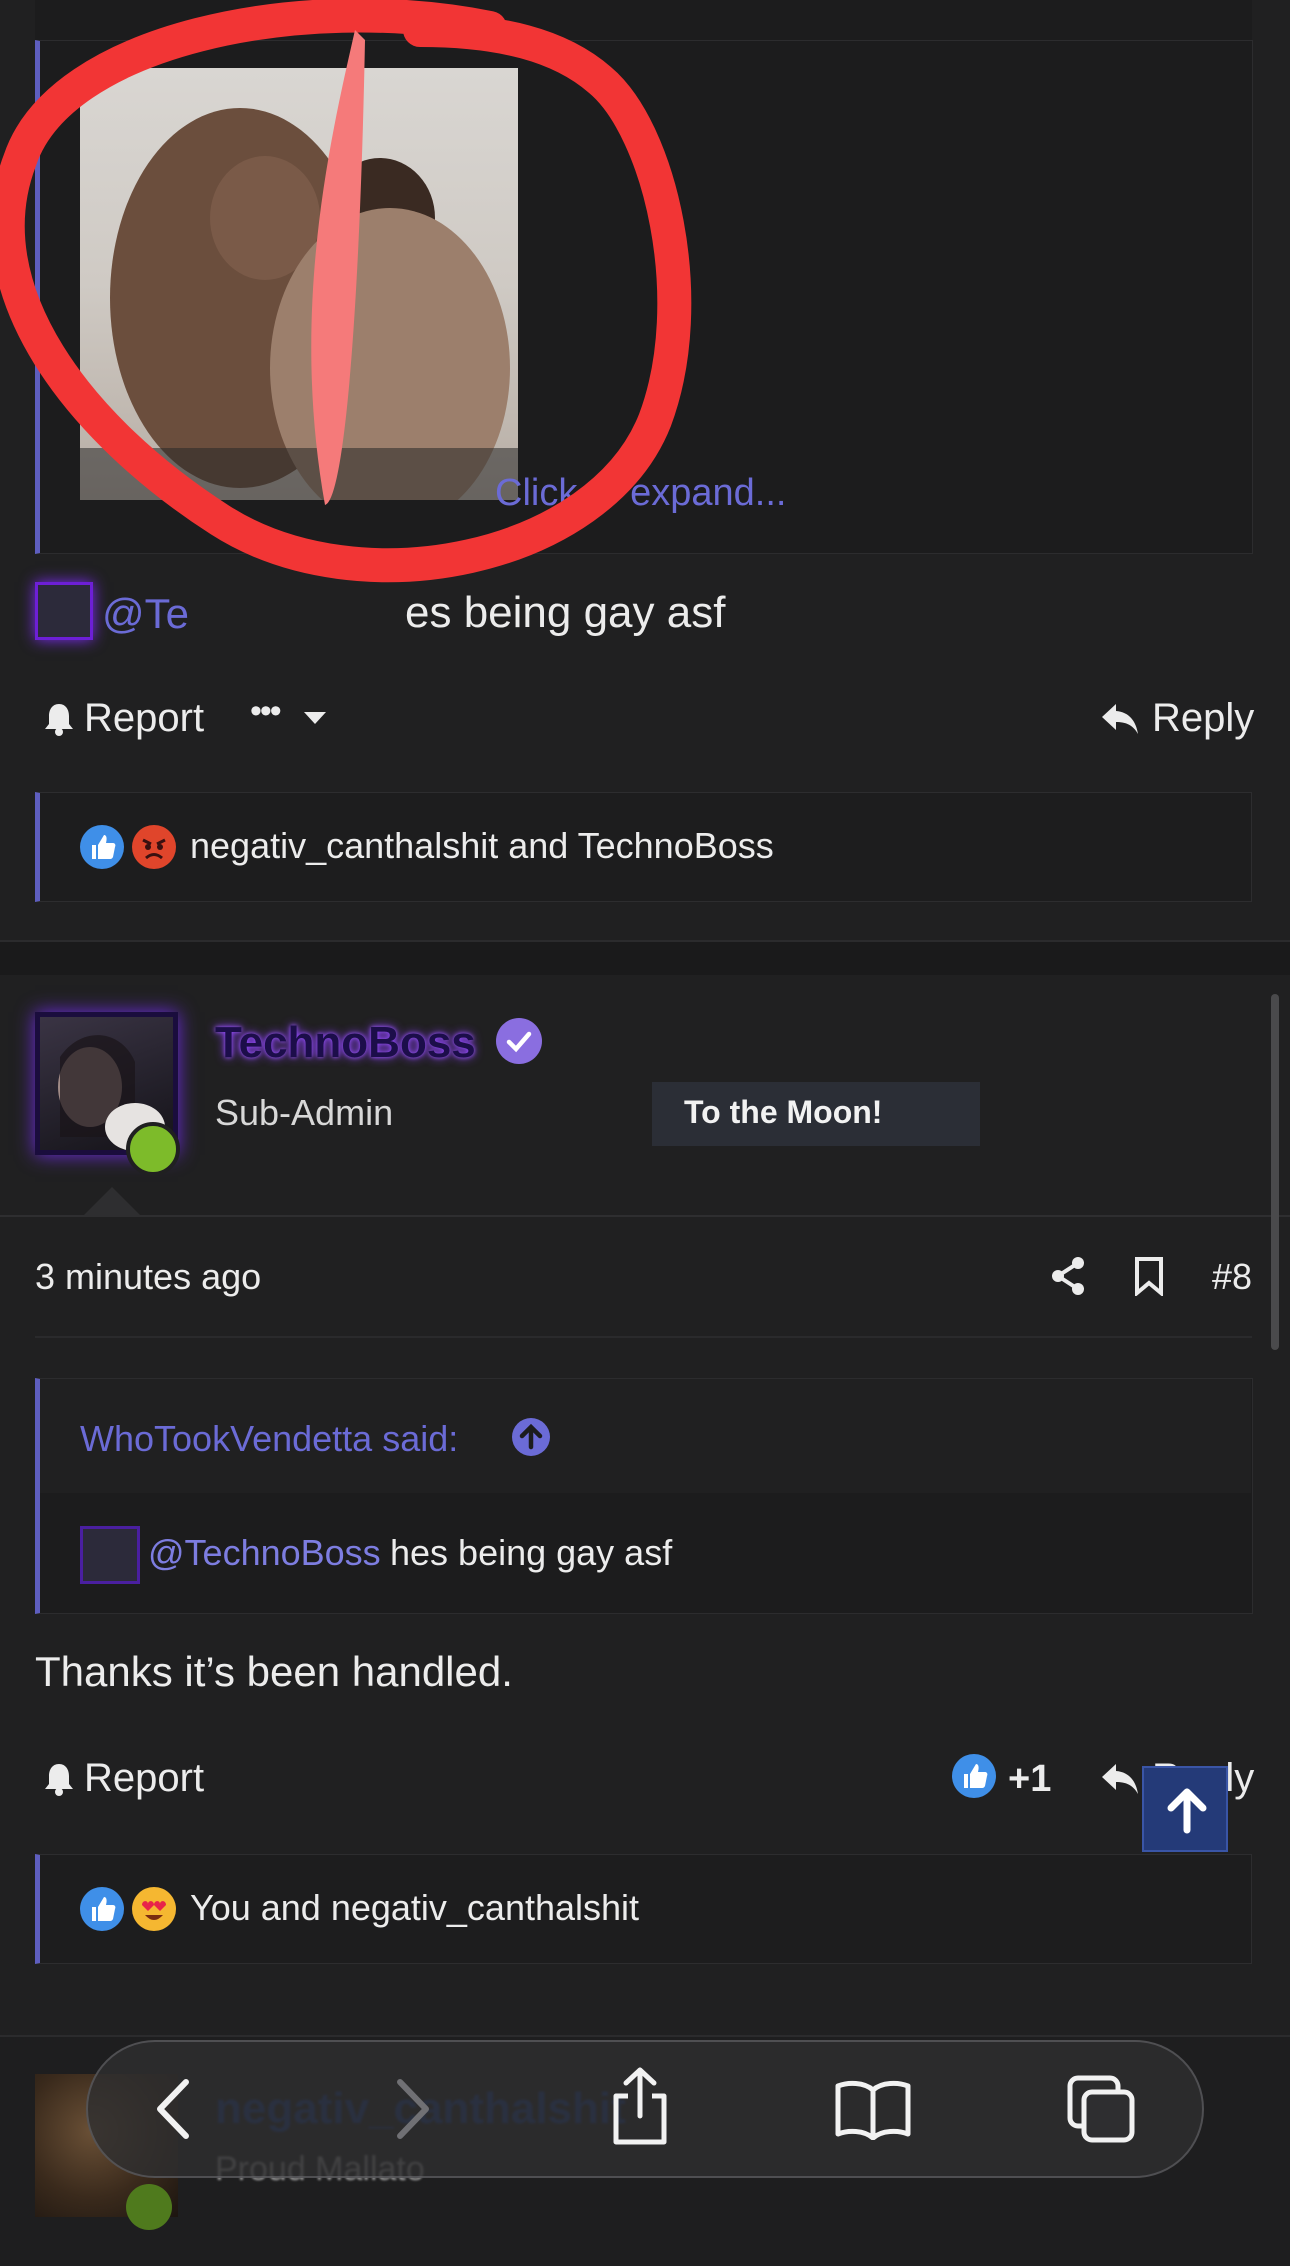 This screenshot has height=2266, width=1290. I want to click on post-7-reply-button: Reply, so click(1180, 718).